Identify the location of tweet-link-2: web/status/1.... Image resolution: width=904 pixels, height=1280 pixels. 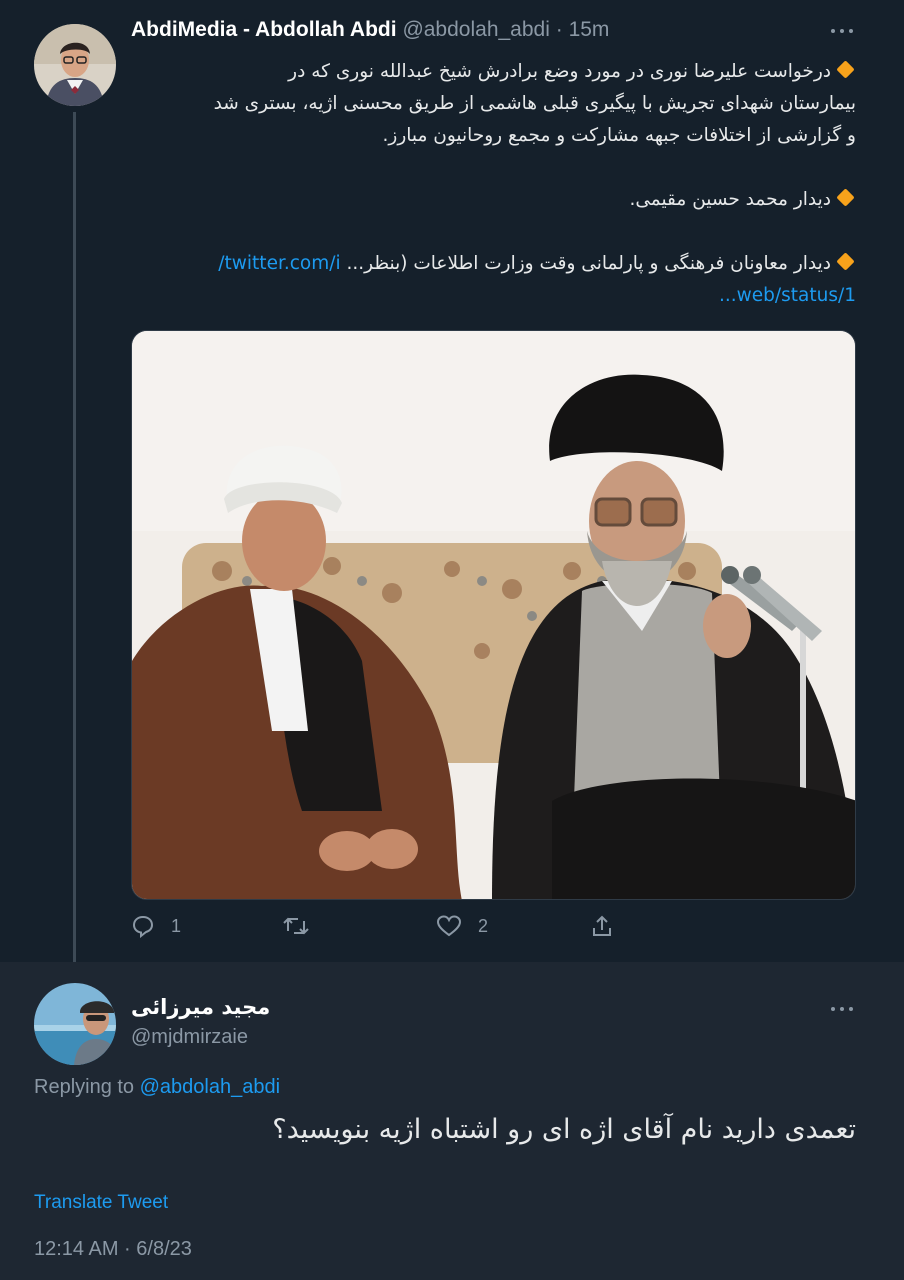
(787, 295).